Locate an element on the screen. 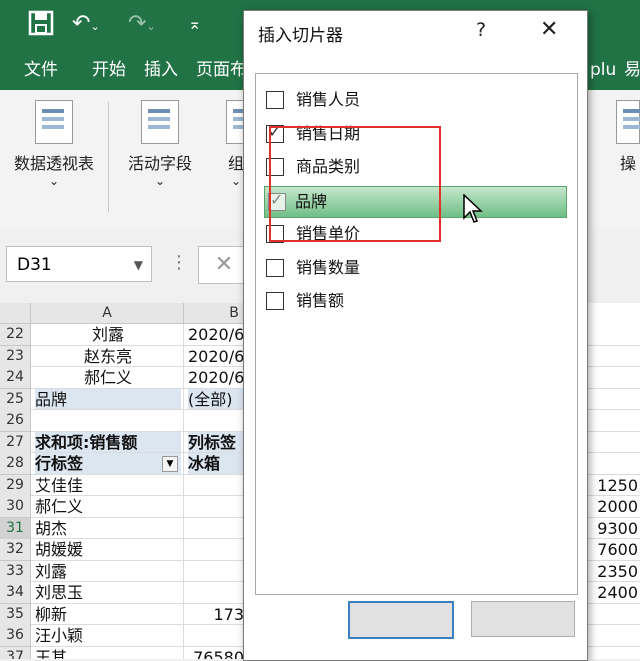 This screenshot has width=640, height=661. field-item-label: 销售单价 is located at coordinates (328, 233).